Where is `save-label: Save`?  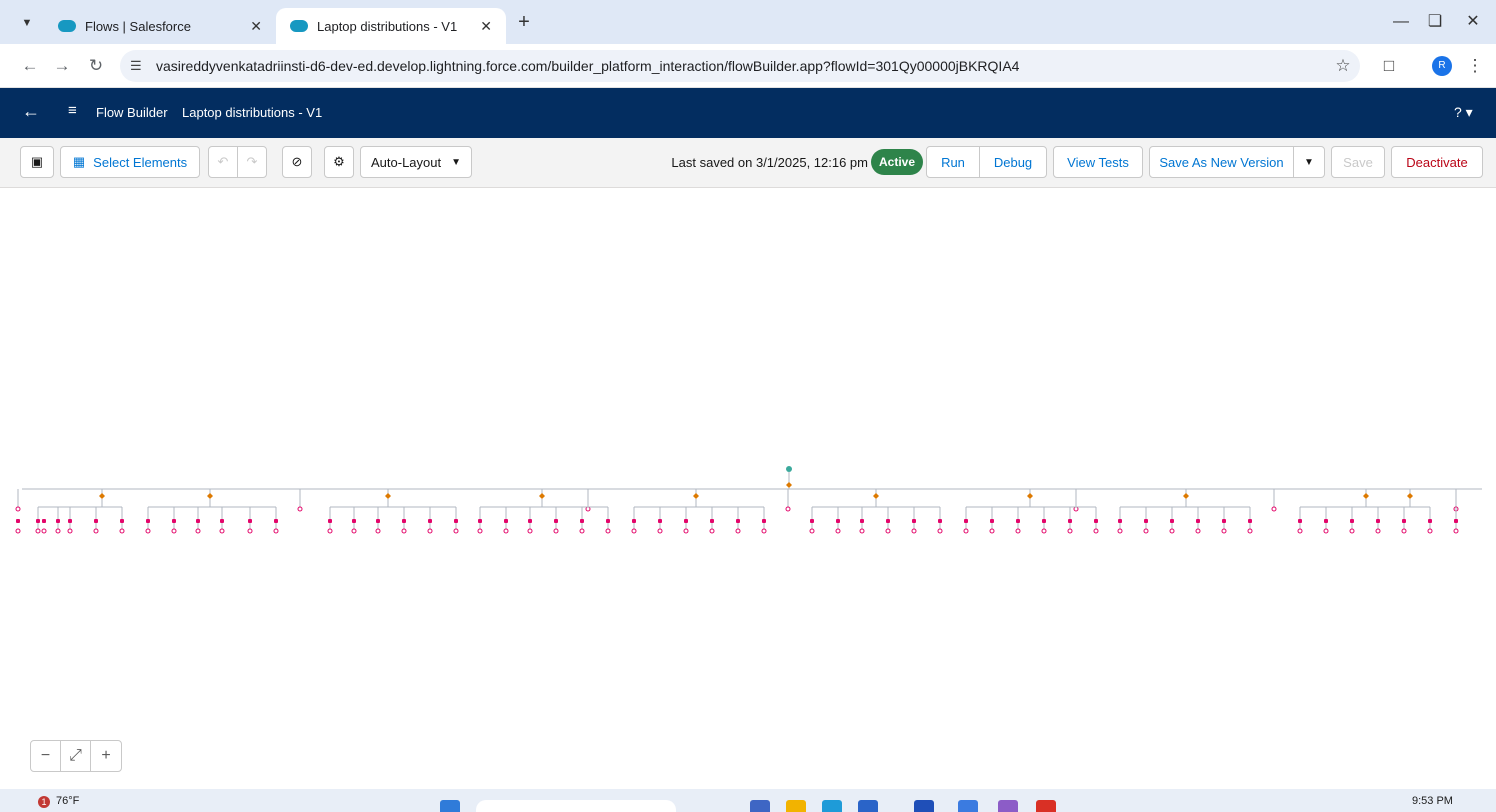
save-label: Save is located at coordinates (1358, 162).